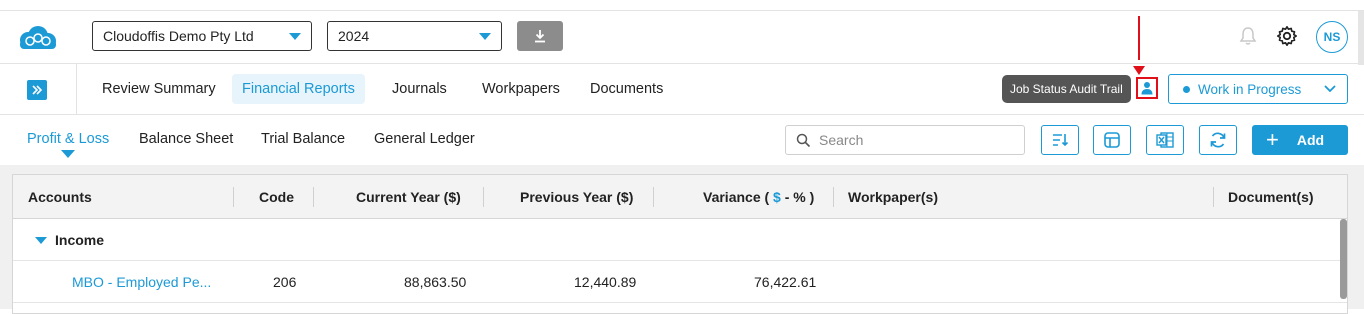 The image size is (1364, 314). I want to click on annotation-arrow-head, so click(1139, 70).